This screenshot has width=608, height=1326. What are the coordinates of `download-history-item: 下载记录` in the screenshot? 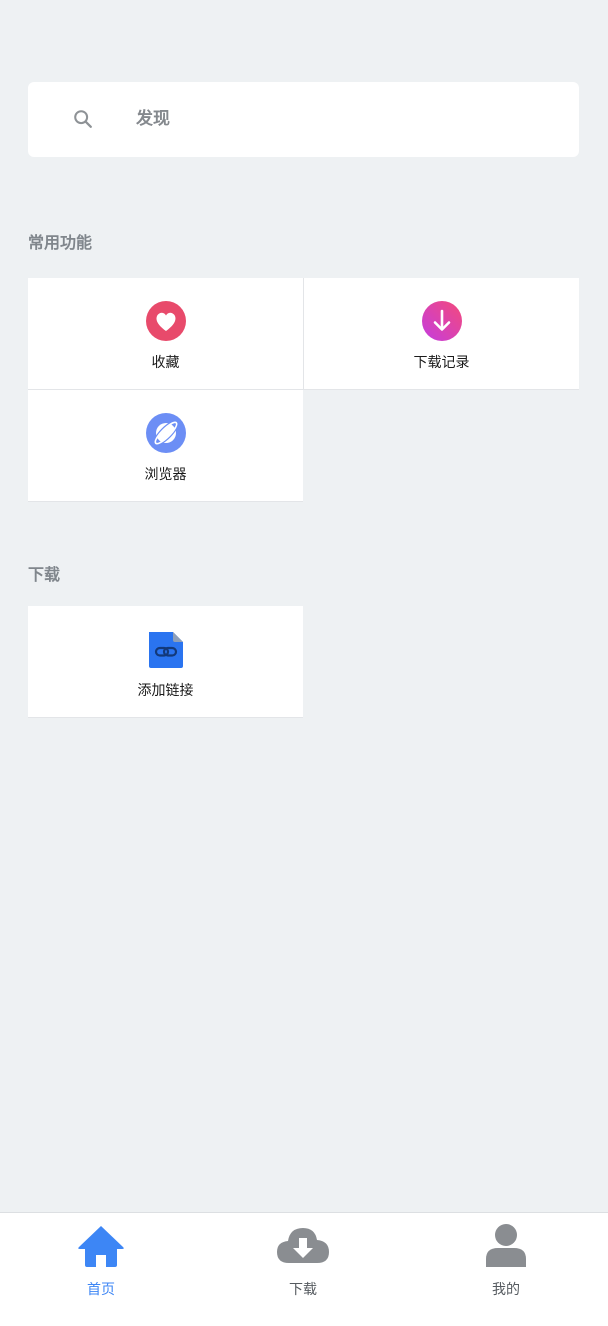 It's located at (441, 334).